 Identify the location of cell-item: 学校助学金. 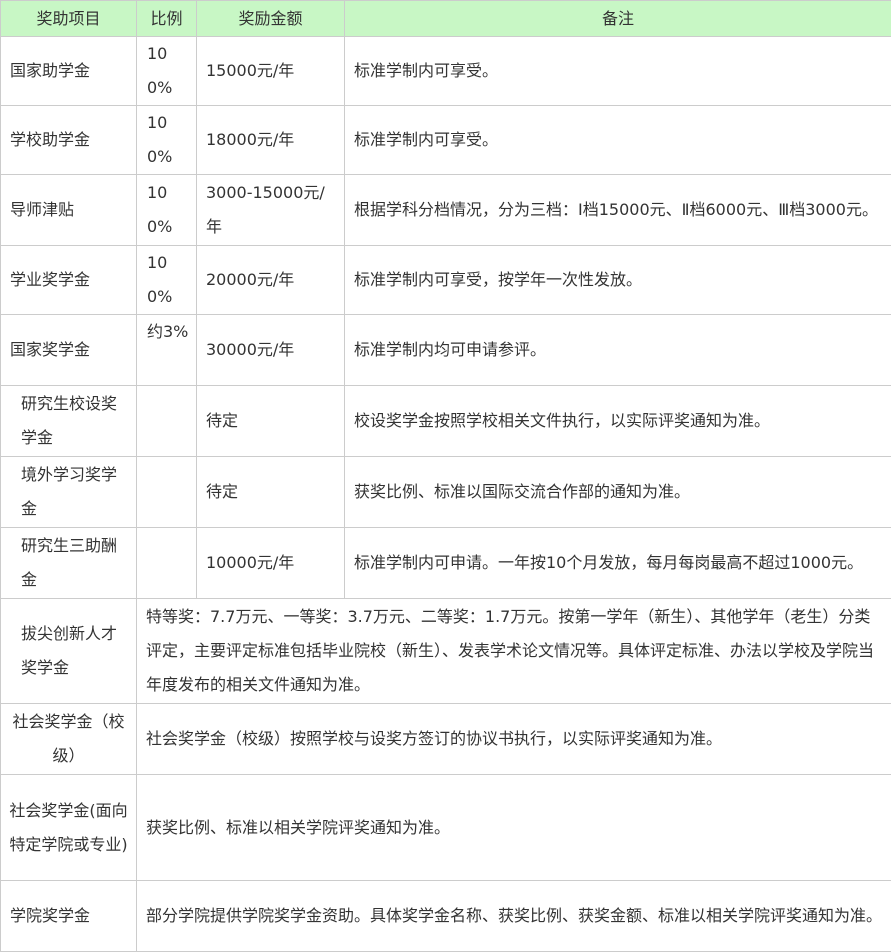
(69, 140).